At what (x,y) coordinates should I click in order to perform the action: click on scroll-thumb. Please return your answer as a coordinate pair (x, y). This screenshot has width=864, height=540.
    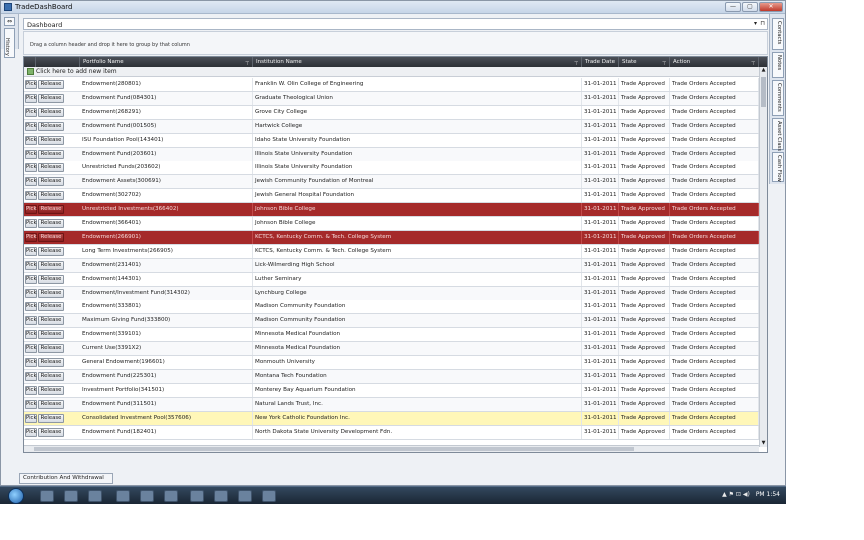
    Looking at the image, I should click on (334, 449).